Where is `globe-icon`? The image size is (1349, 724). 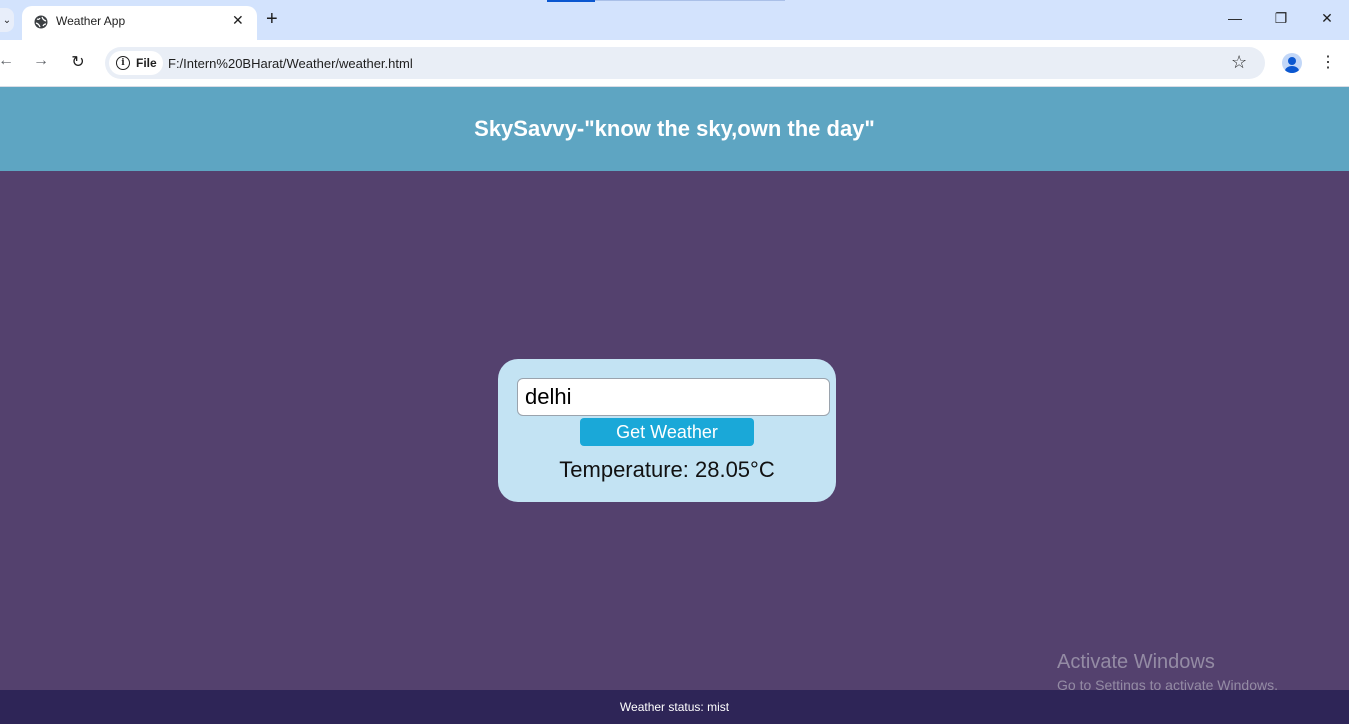 globe-icon is located at coordinates (41, 22).